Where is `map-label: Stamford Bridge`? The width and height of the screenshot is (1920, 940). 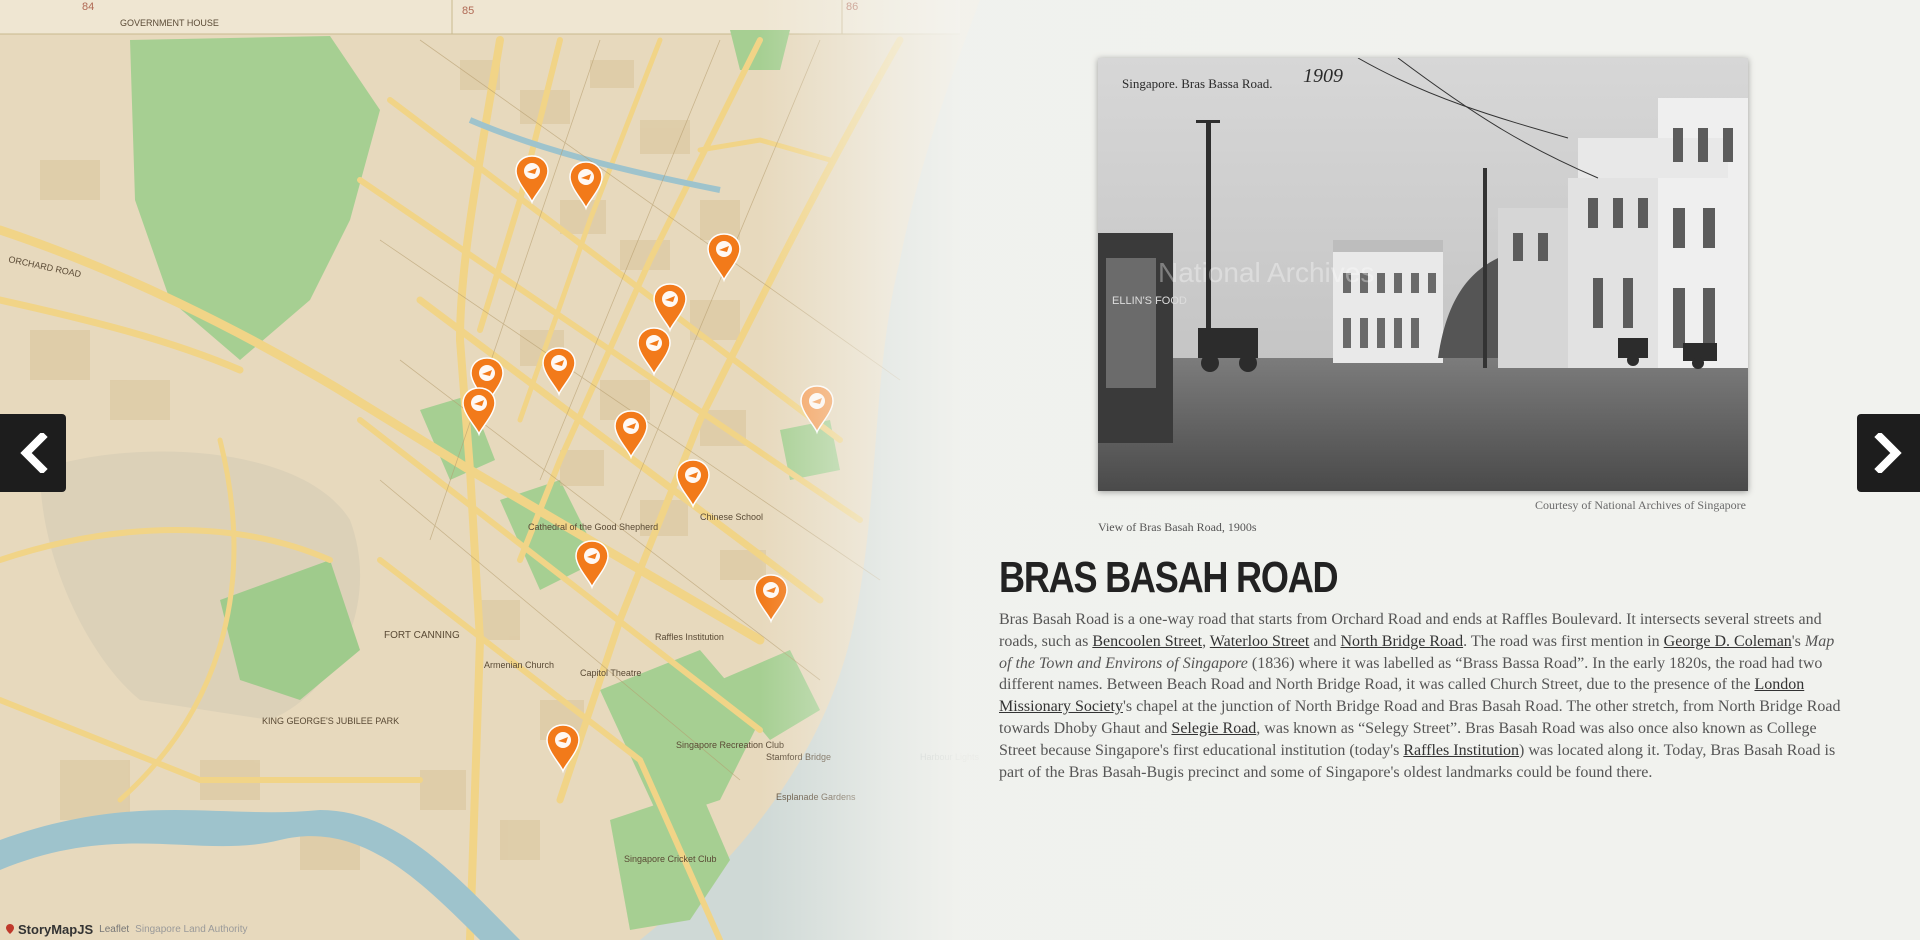 map-label: Stamford Bridge is located at coordinates (798, 757).